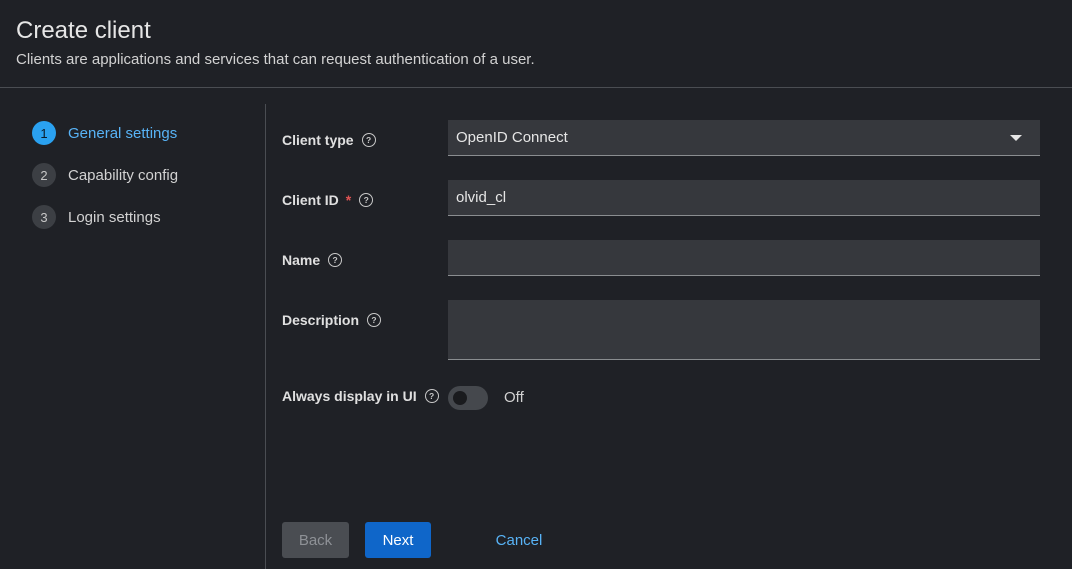 The image size is (1072, 569). Describe the element at coordinates (348, 200) in the screenshot. I see `required-indicator: *` at that location.